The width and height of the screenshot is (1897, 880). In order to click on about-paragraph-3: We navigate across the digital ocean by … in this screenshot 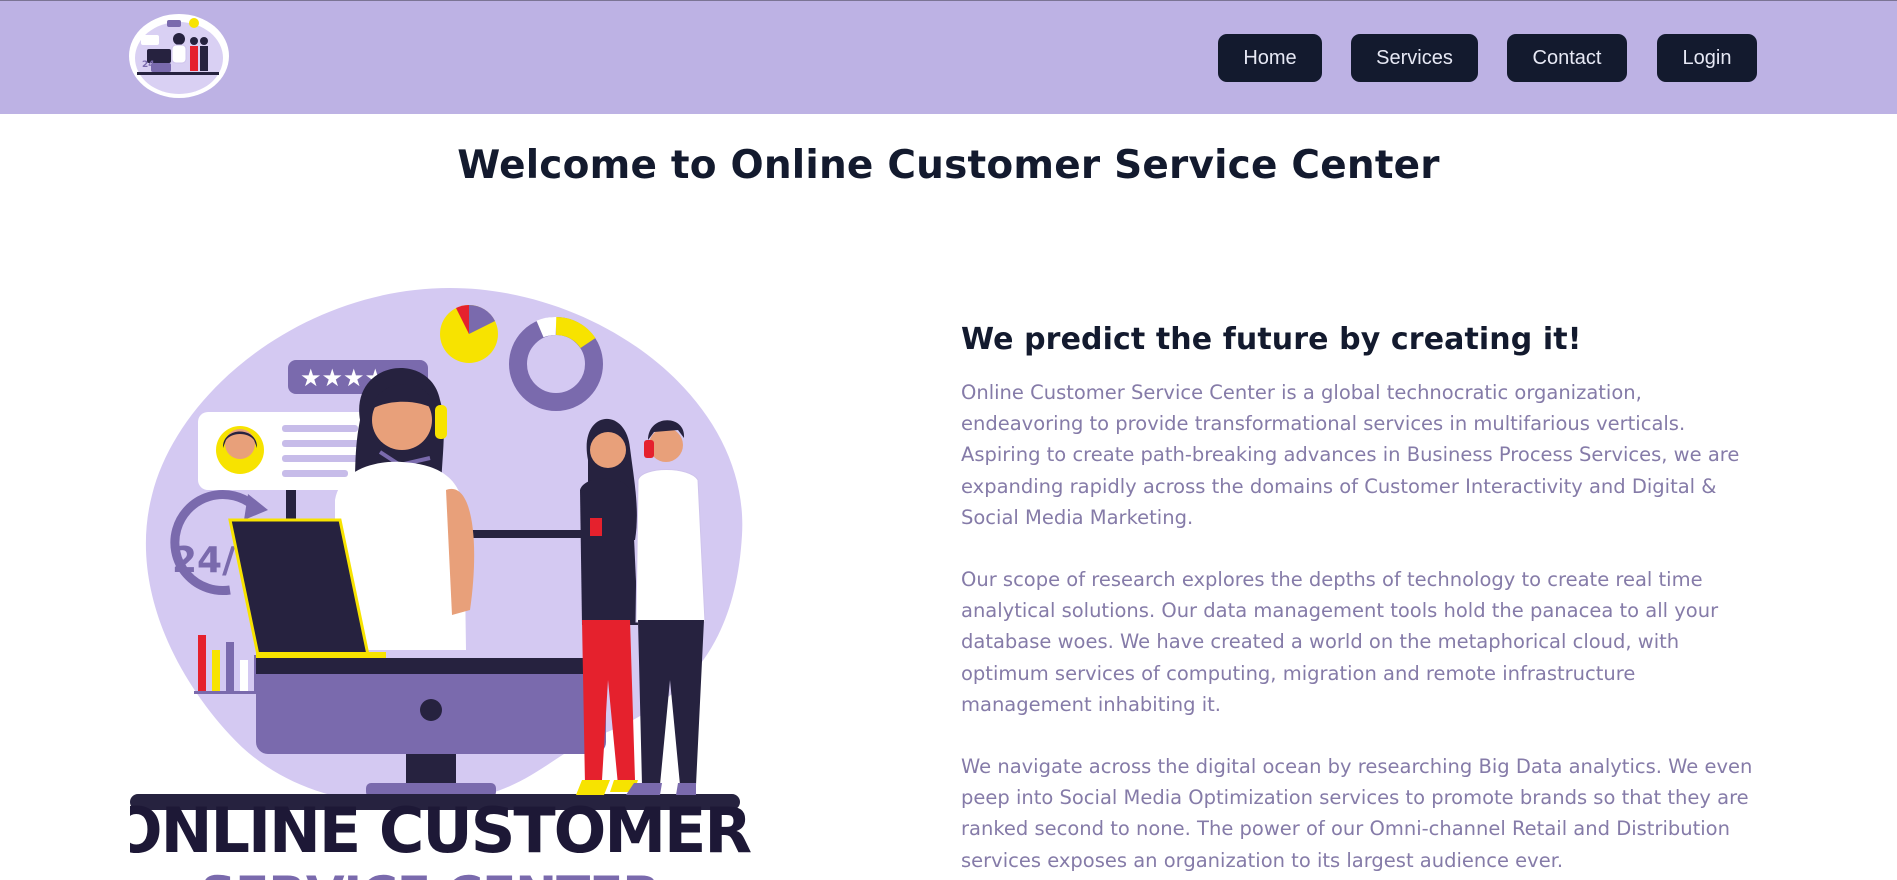, I will do `click(1357, 813)`.